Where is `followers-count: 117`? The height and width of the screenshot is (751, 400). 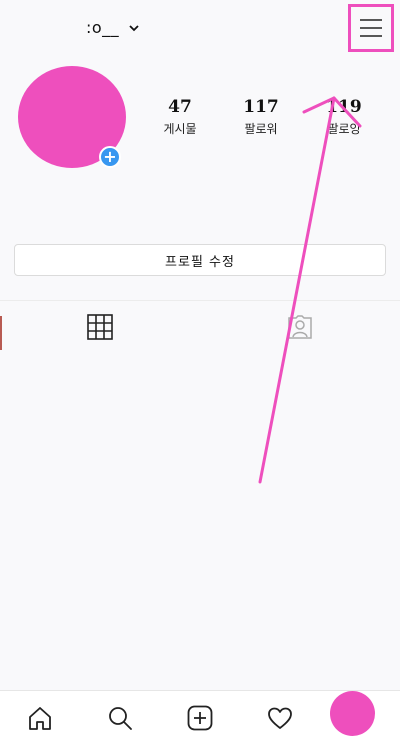 followers-count: 117 is located at coordinates (261, 107).